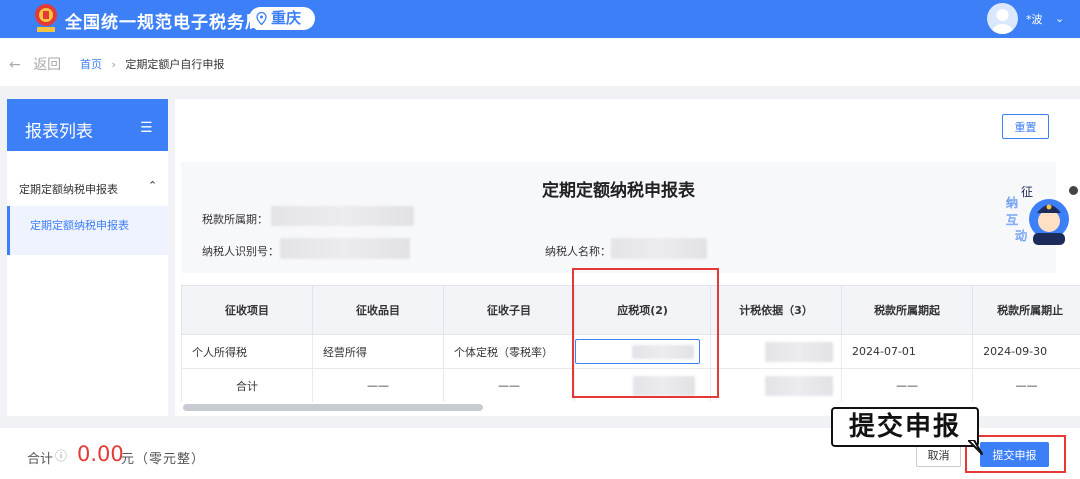 The width and height of the screenshot is (1080, 479). What do you see at coordinates (91, 64) in the screenshot?
I see `breadcrumb-home: 首页` at bounding box center [91, 64].